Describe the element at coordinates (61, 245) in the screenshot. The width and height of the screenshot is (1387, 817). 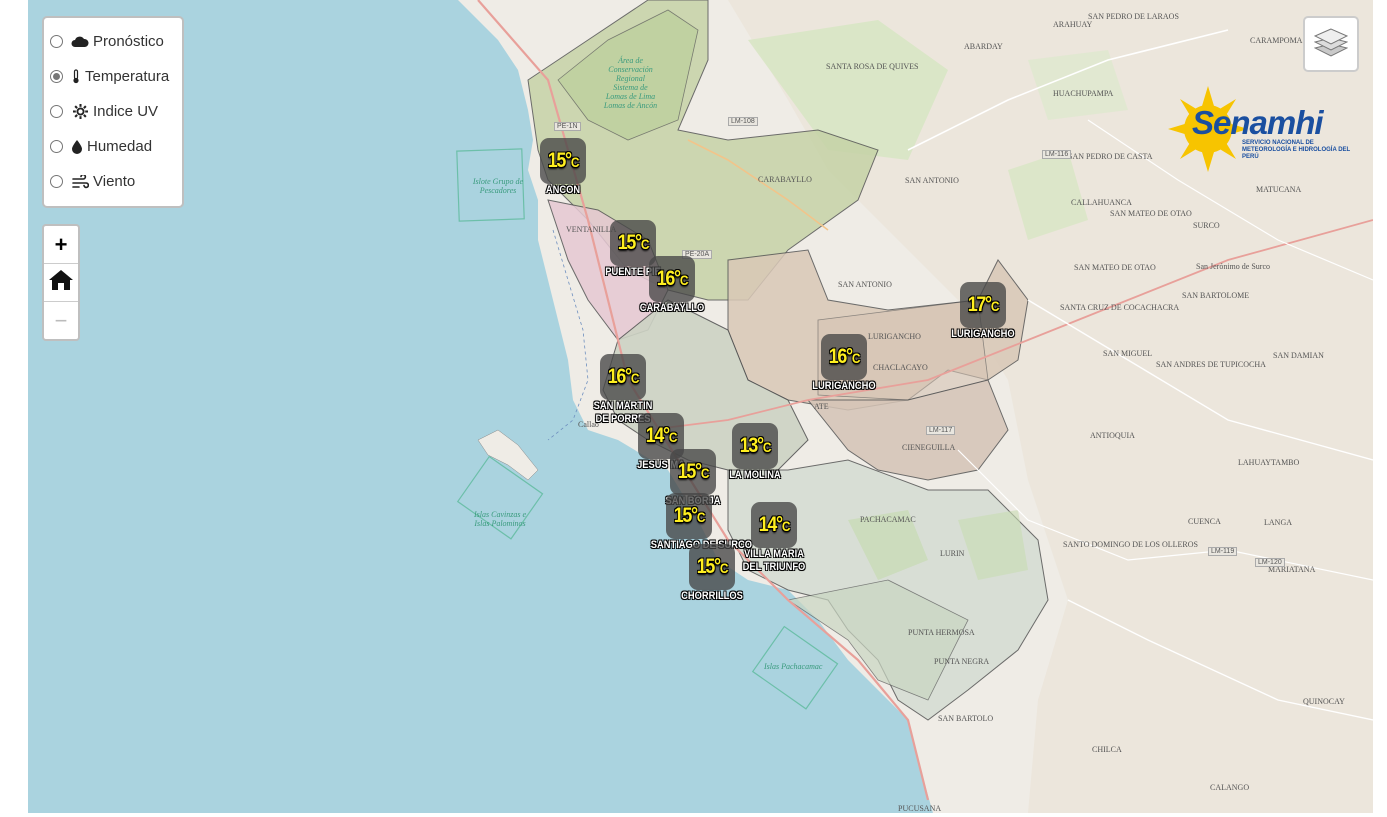
I see `zoom-in-button: +` at that location.